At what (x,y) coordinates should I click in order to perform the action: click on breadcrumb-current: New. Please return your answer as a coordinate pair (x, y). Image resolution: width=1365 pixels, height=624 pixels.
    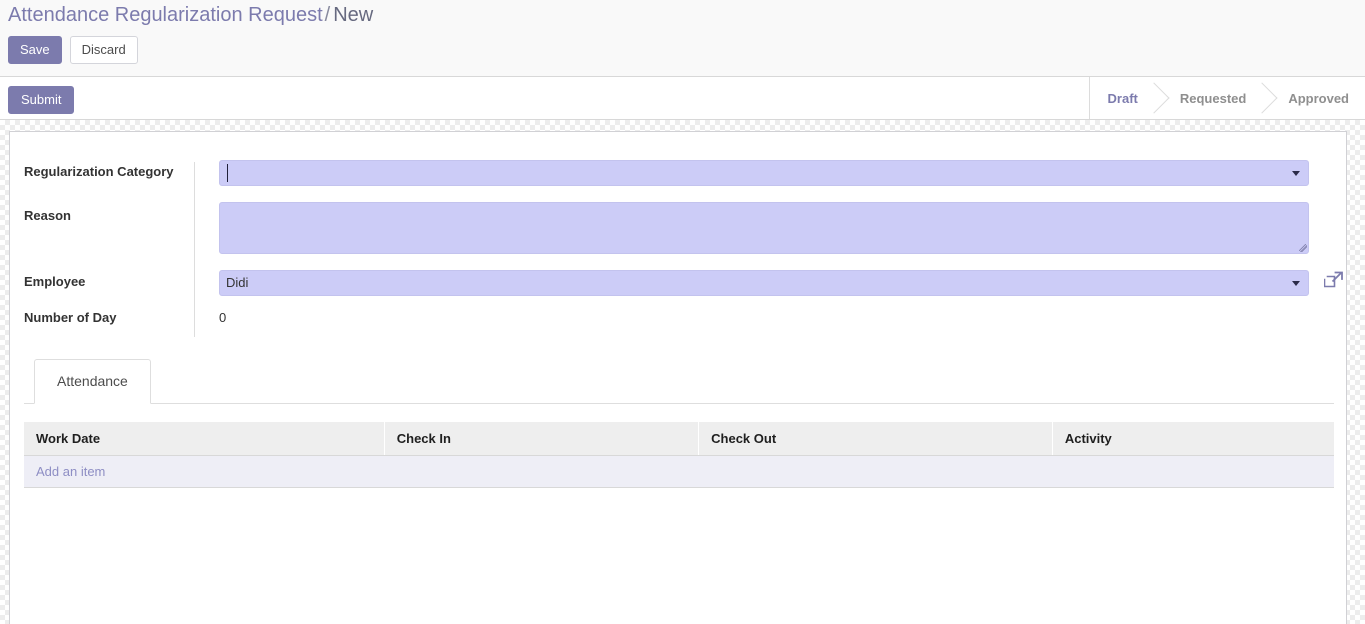
    Looking at the image, I should click on (353, 15).